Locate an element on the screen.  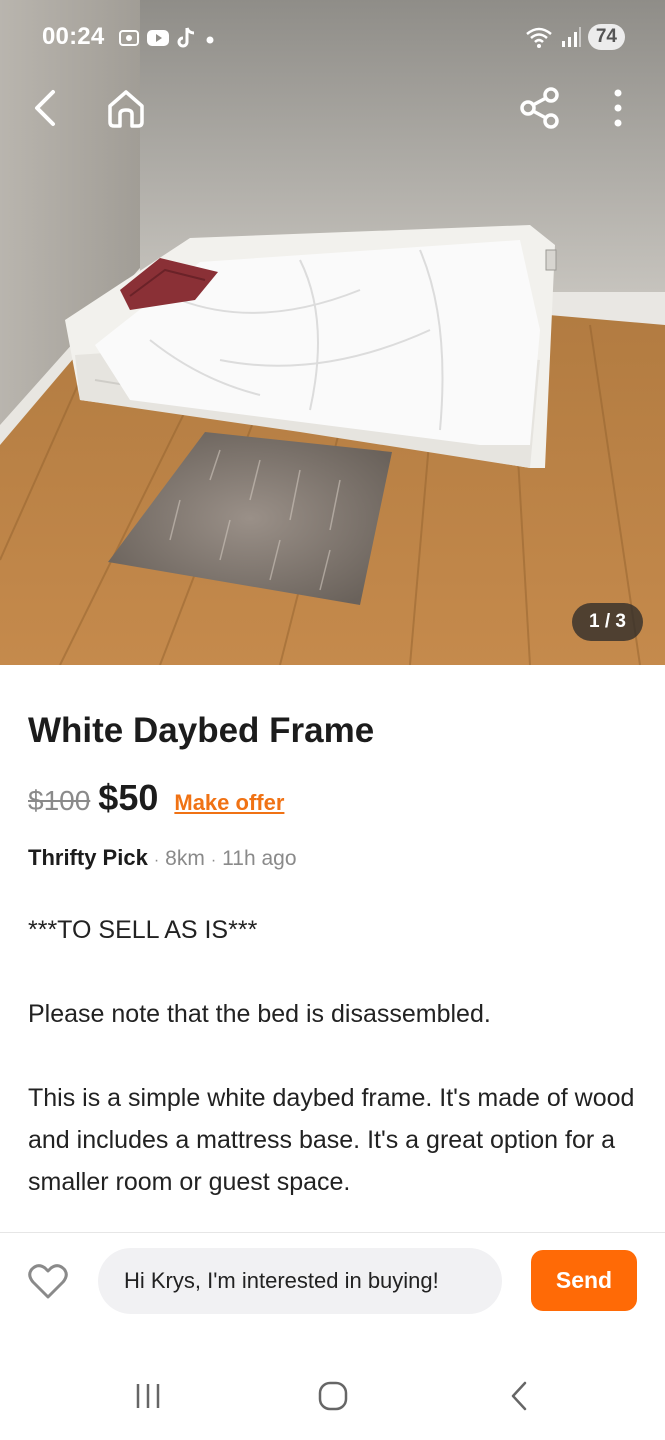
recents-icon is located at coordinates (148, 1396).